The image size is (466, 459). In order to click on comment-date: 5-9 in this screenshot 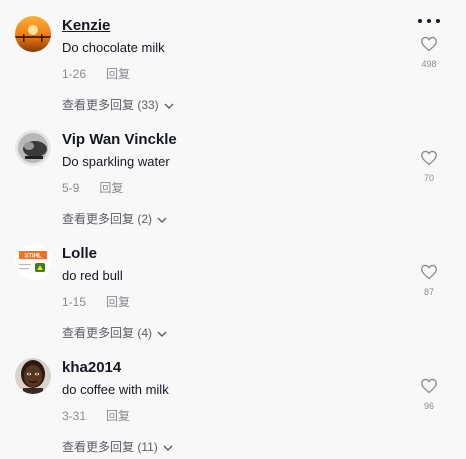, I will do `click(71, 188)`.